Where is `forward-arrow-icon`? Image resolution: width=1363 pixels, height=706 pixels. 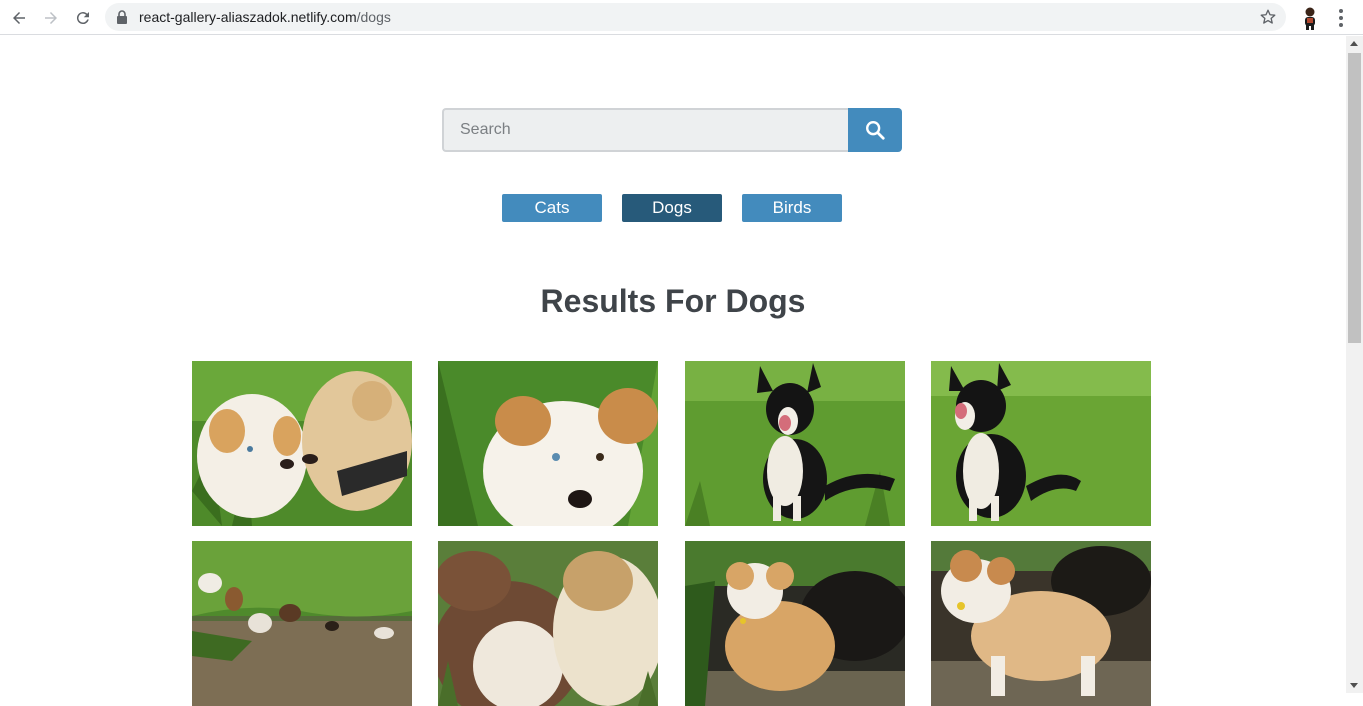 forward-arrow-icon is located at coordinates (51, 18).